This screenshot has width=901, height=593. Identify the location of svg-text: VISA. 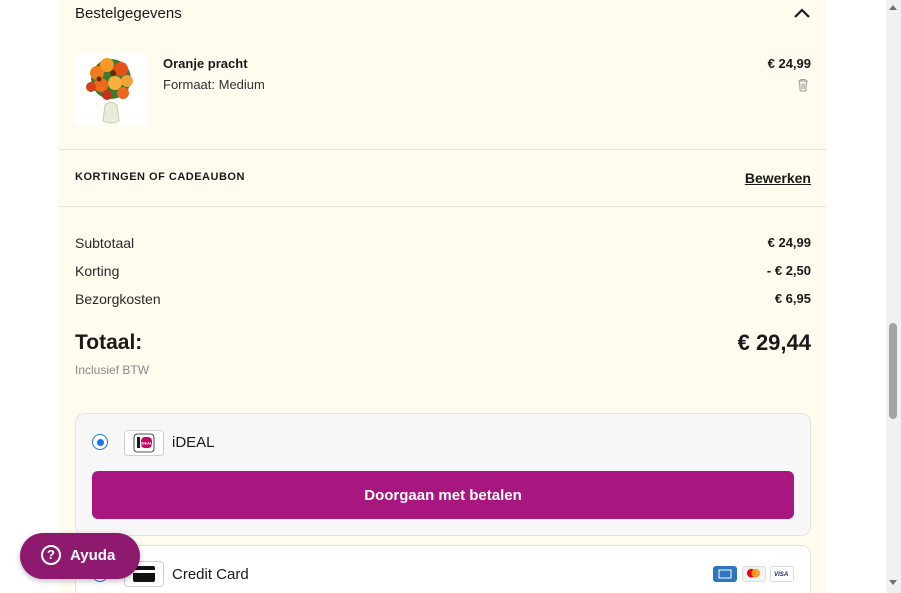
(781, 574).